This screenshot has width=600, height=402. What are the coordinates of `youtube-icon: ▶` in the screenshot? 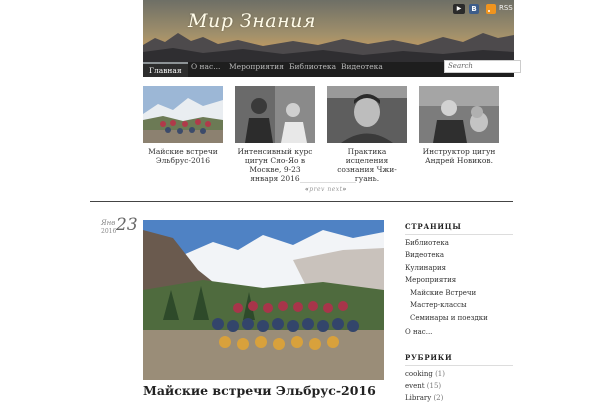 It's located at (459, 9).